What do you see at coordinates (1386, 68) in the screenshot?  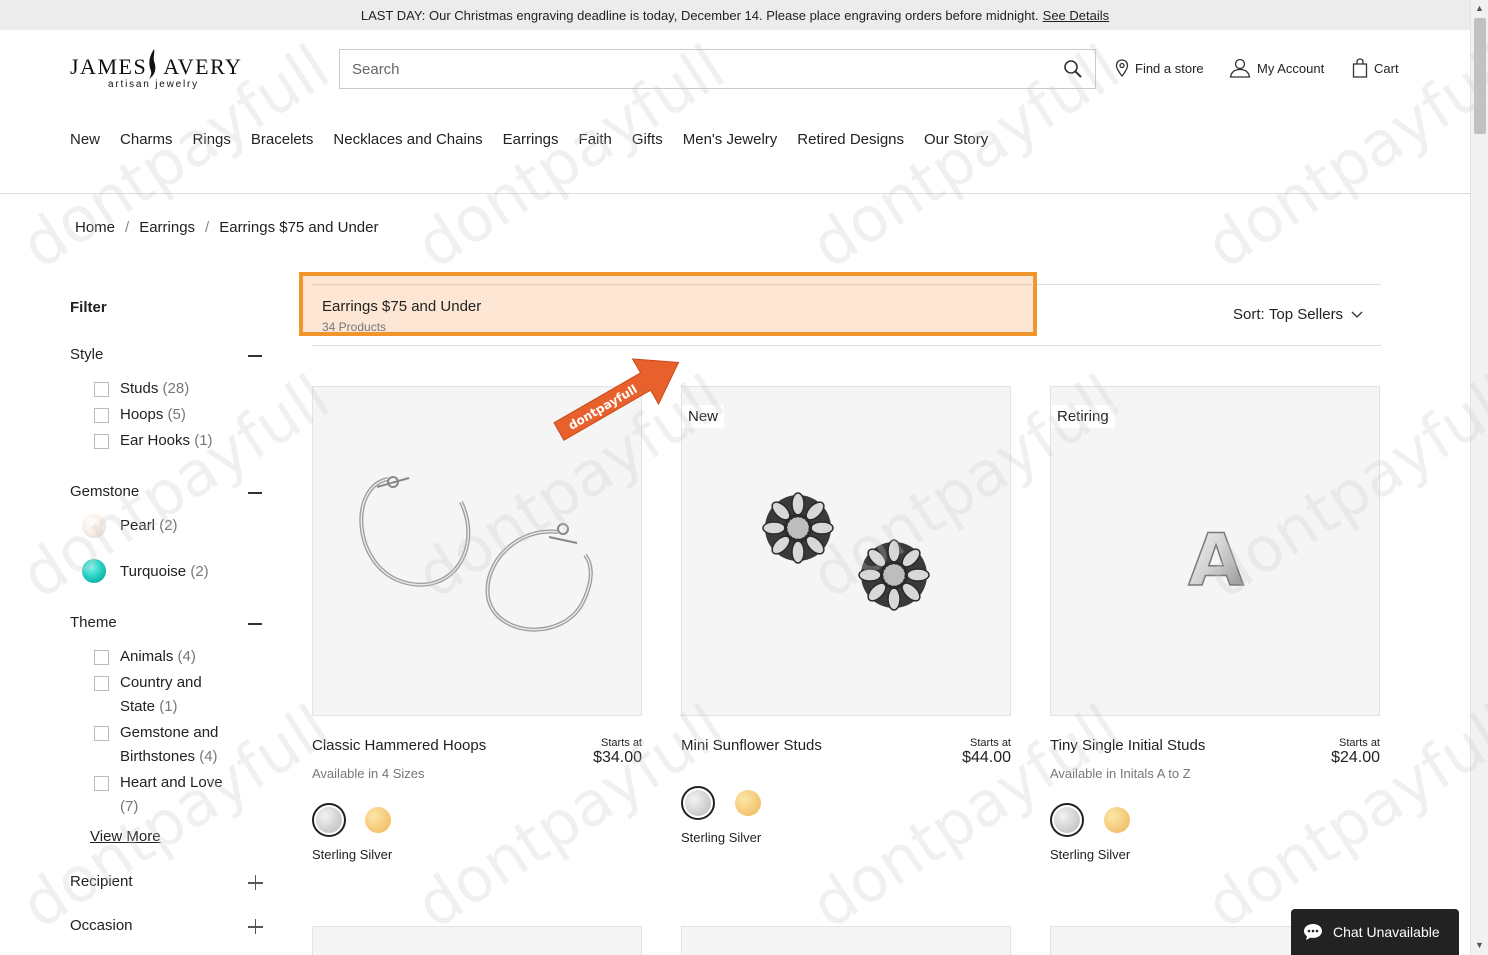 I see `cart-label: Cart` at bounding box center [1386, 68].